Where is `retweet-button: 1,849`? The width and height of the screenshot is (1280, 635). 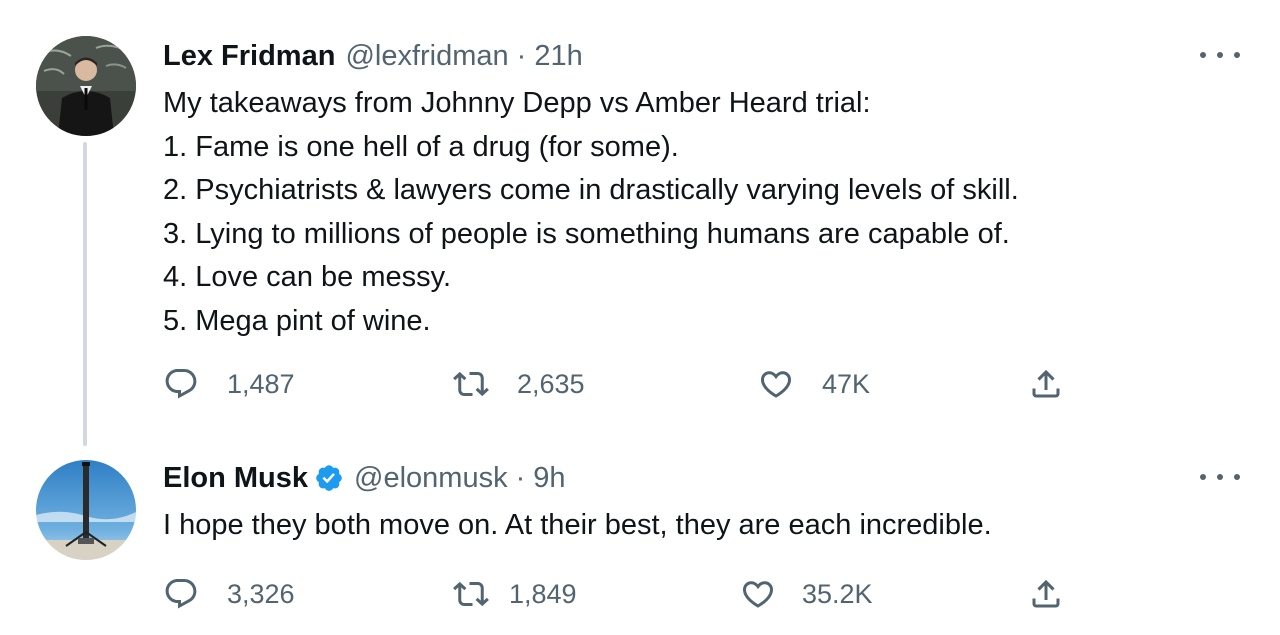
retweet-button: 1,849 is located at coordinates (515, 594).